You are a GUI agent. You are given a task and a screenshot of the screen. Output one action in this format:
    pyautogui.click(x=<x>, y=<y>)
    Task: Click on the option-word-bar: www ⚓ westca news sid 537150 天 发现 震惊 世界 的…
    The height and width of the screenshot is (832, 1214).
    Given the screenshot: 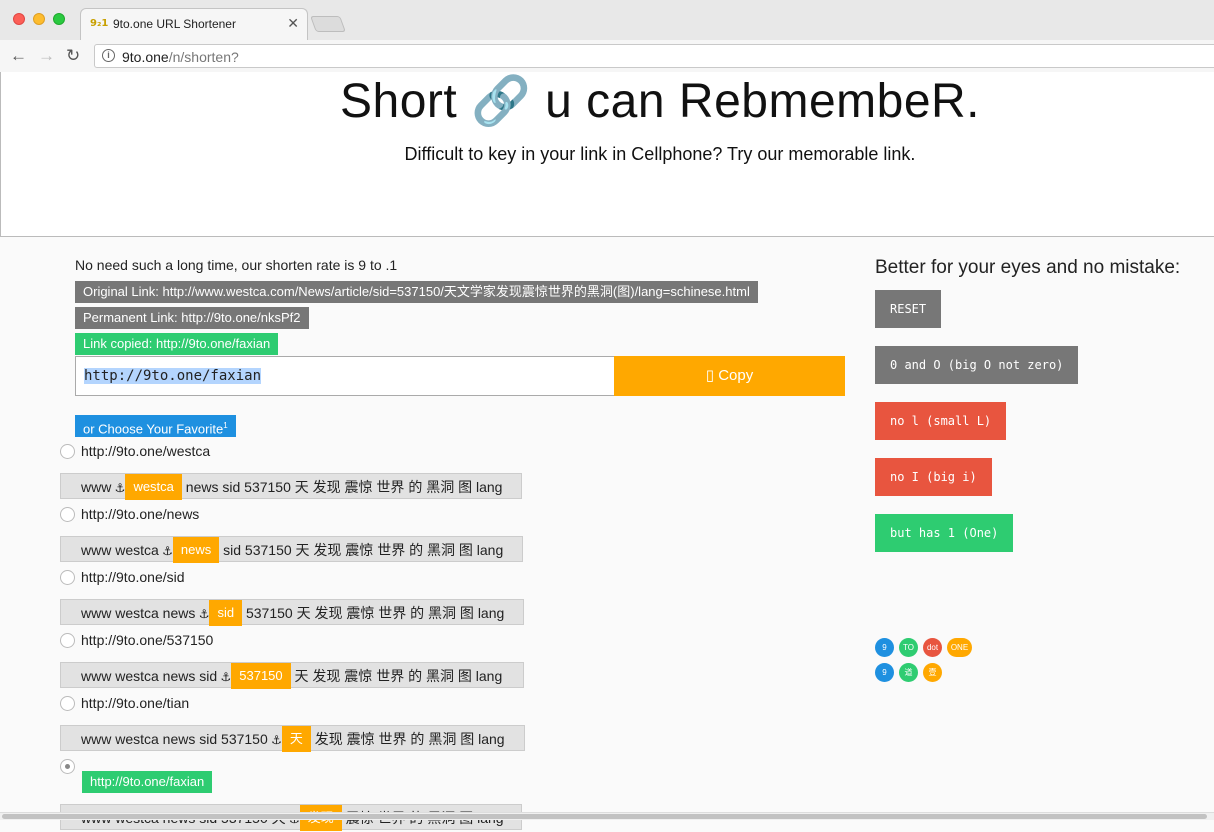 What is the action you would take?
    pyautogui.click(x=291, y=486)
    